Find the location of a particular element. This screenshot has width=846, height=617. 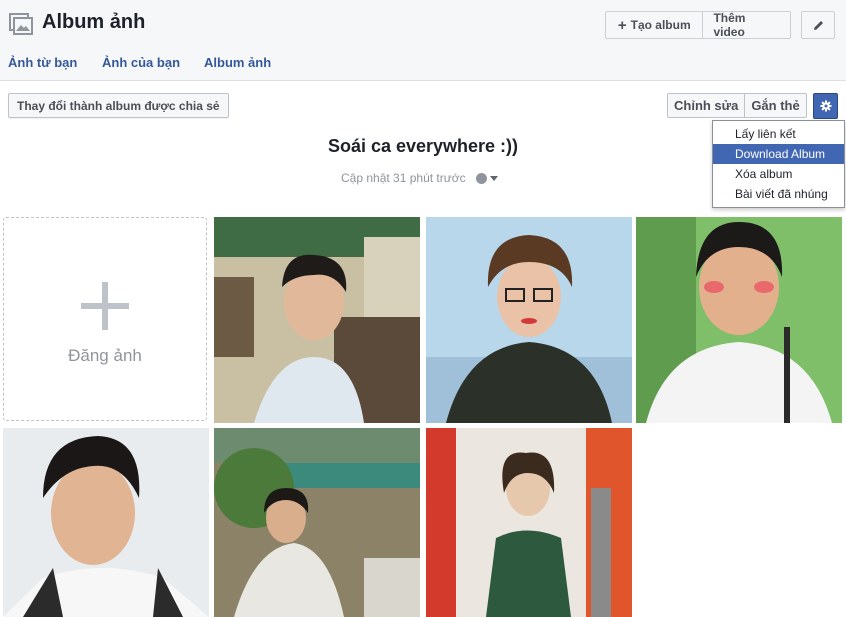

plus-icon is located at coordinates (105, 306).